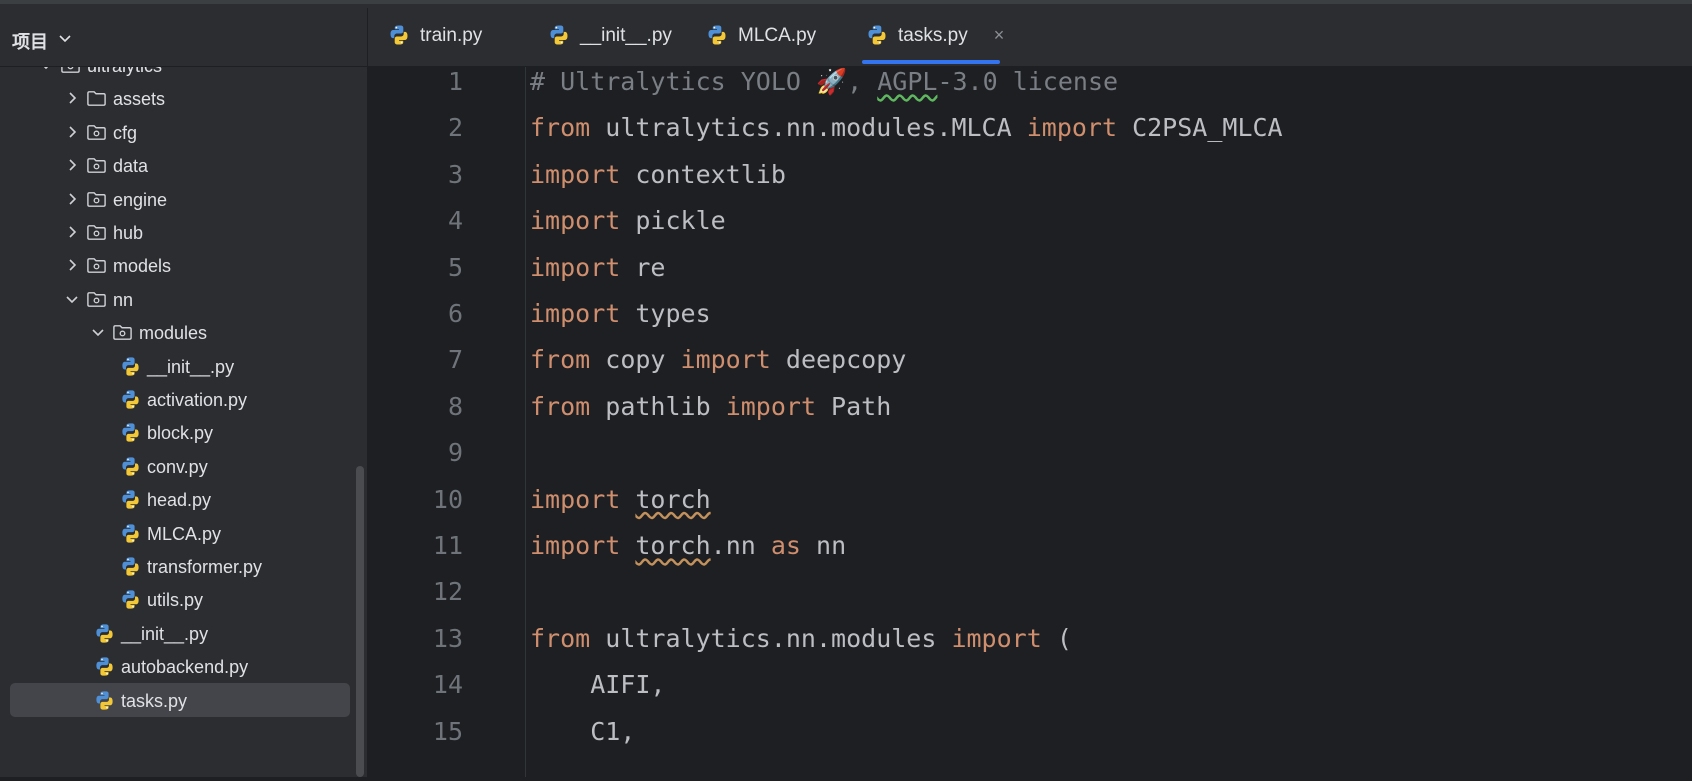  I want to click on code-token: -3.0 license, so click(1028, 81).